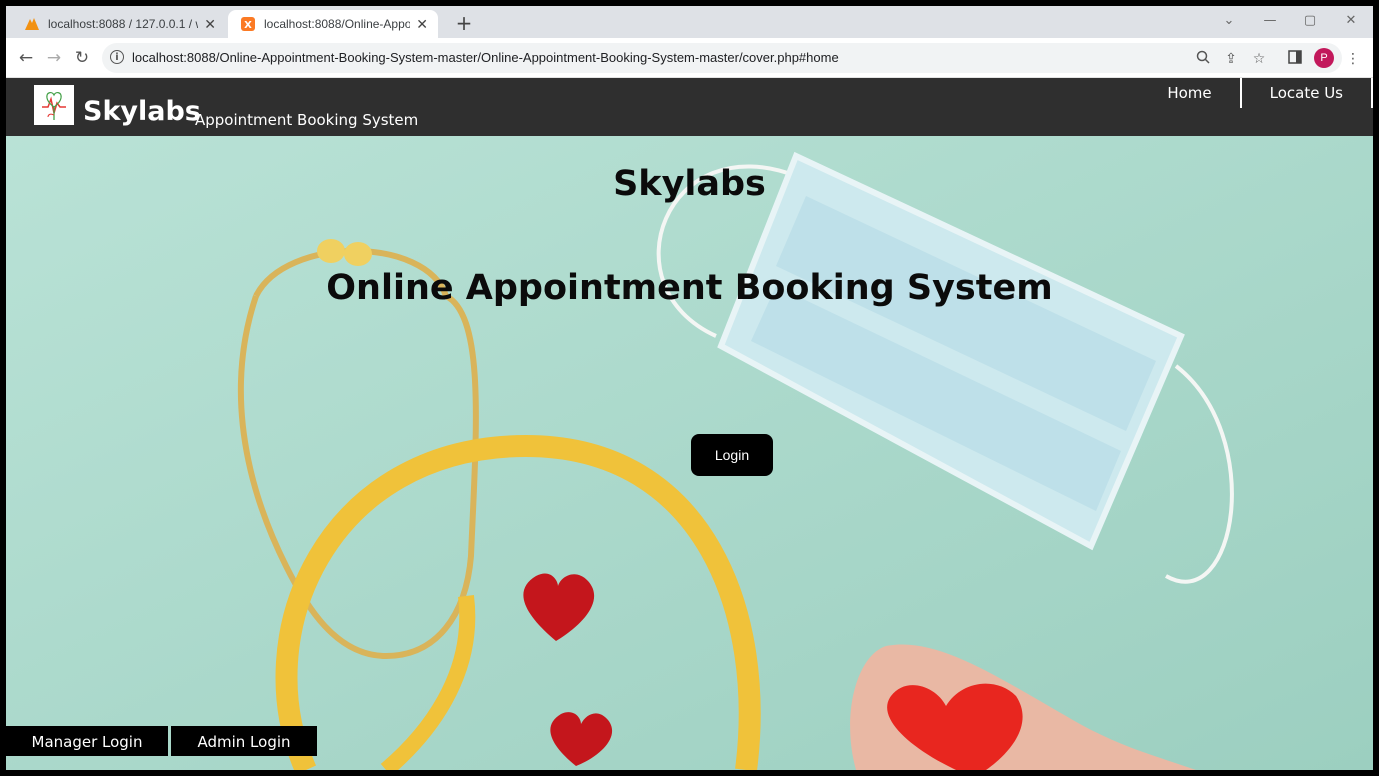 The image size is (1379, 776). I want to click on tab-search-icon: ⌄, so click(1229, 21).